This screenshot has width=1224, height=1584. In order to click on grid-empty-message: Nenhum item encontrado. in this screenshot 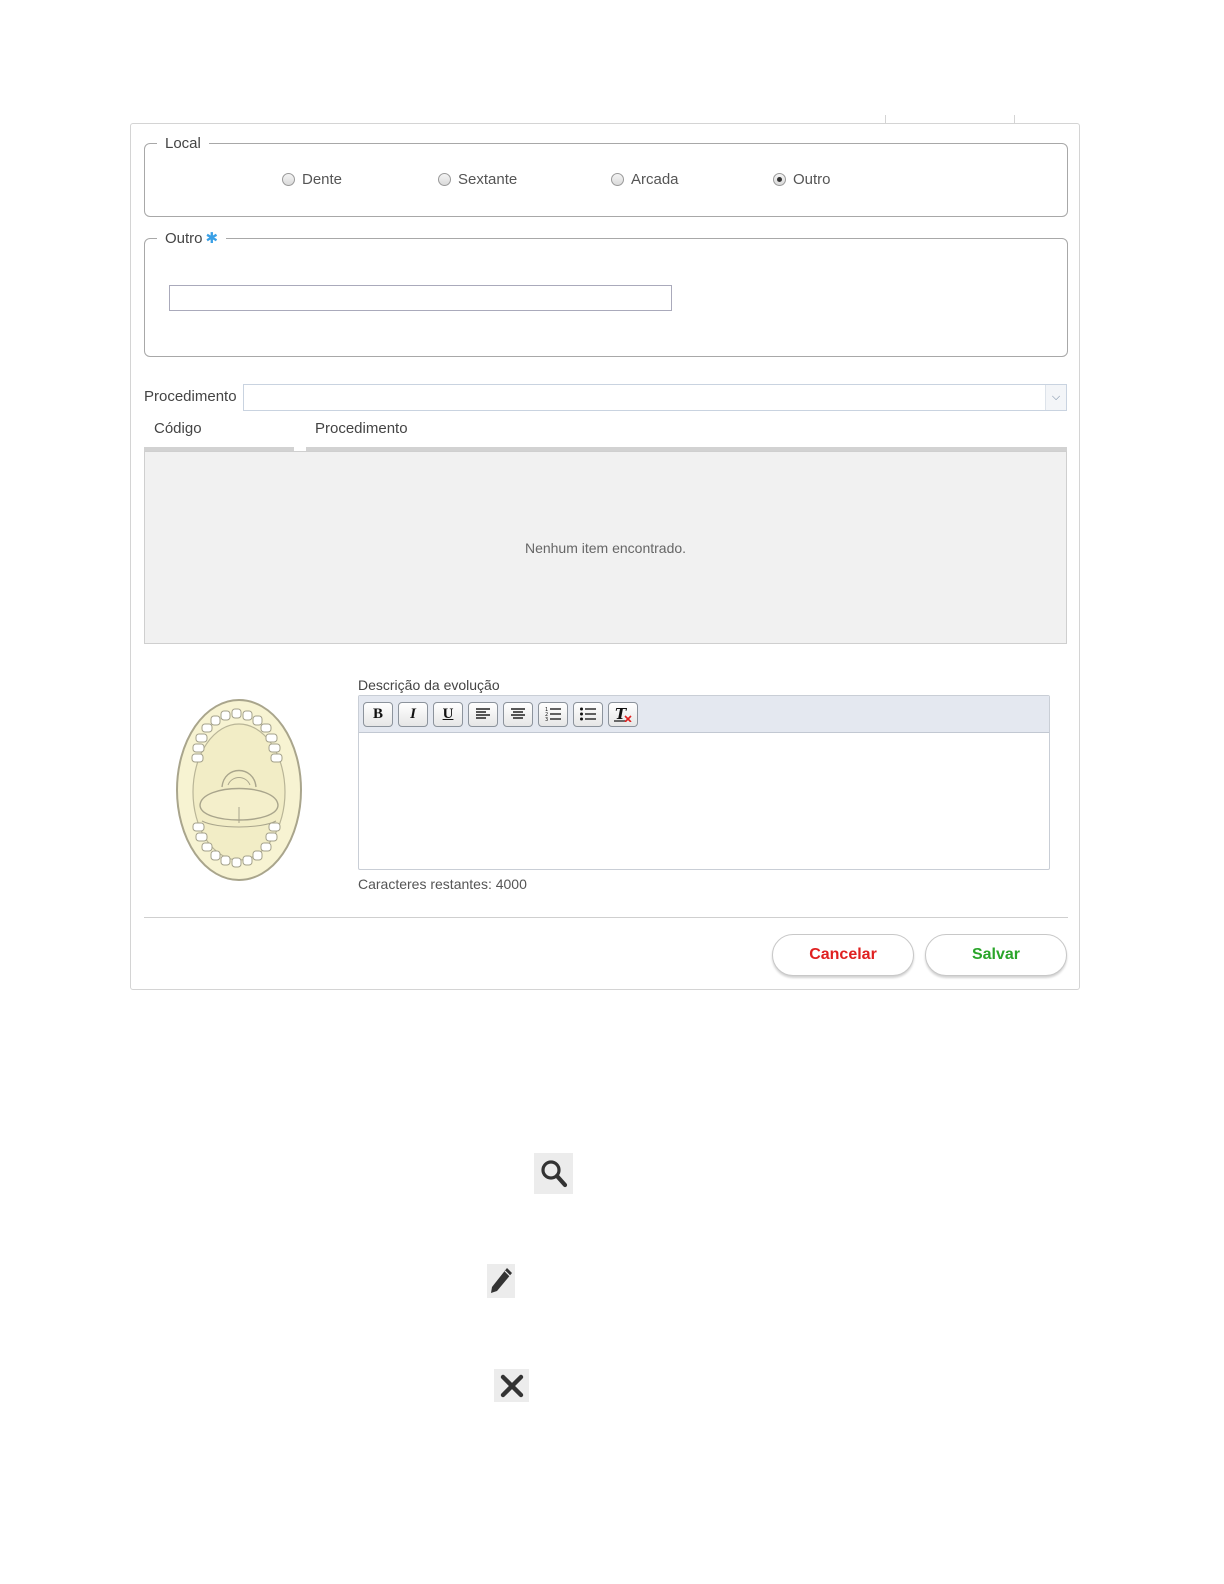, I will do `click(605, 547)`.